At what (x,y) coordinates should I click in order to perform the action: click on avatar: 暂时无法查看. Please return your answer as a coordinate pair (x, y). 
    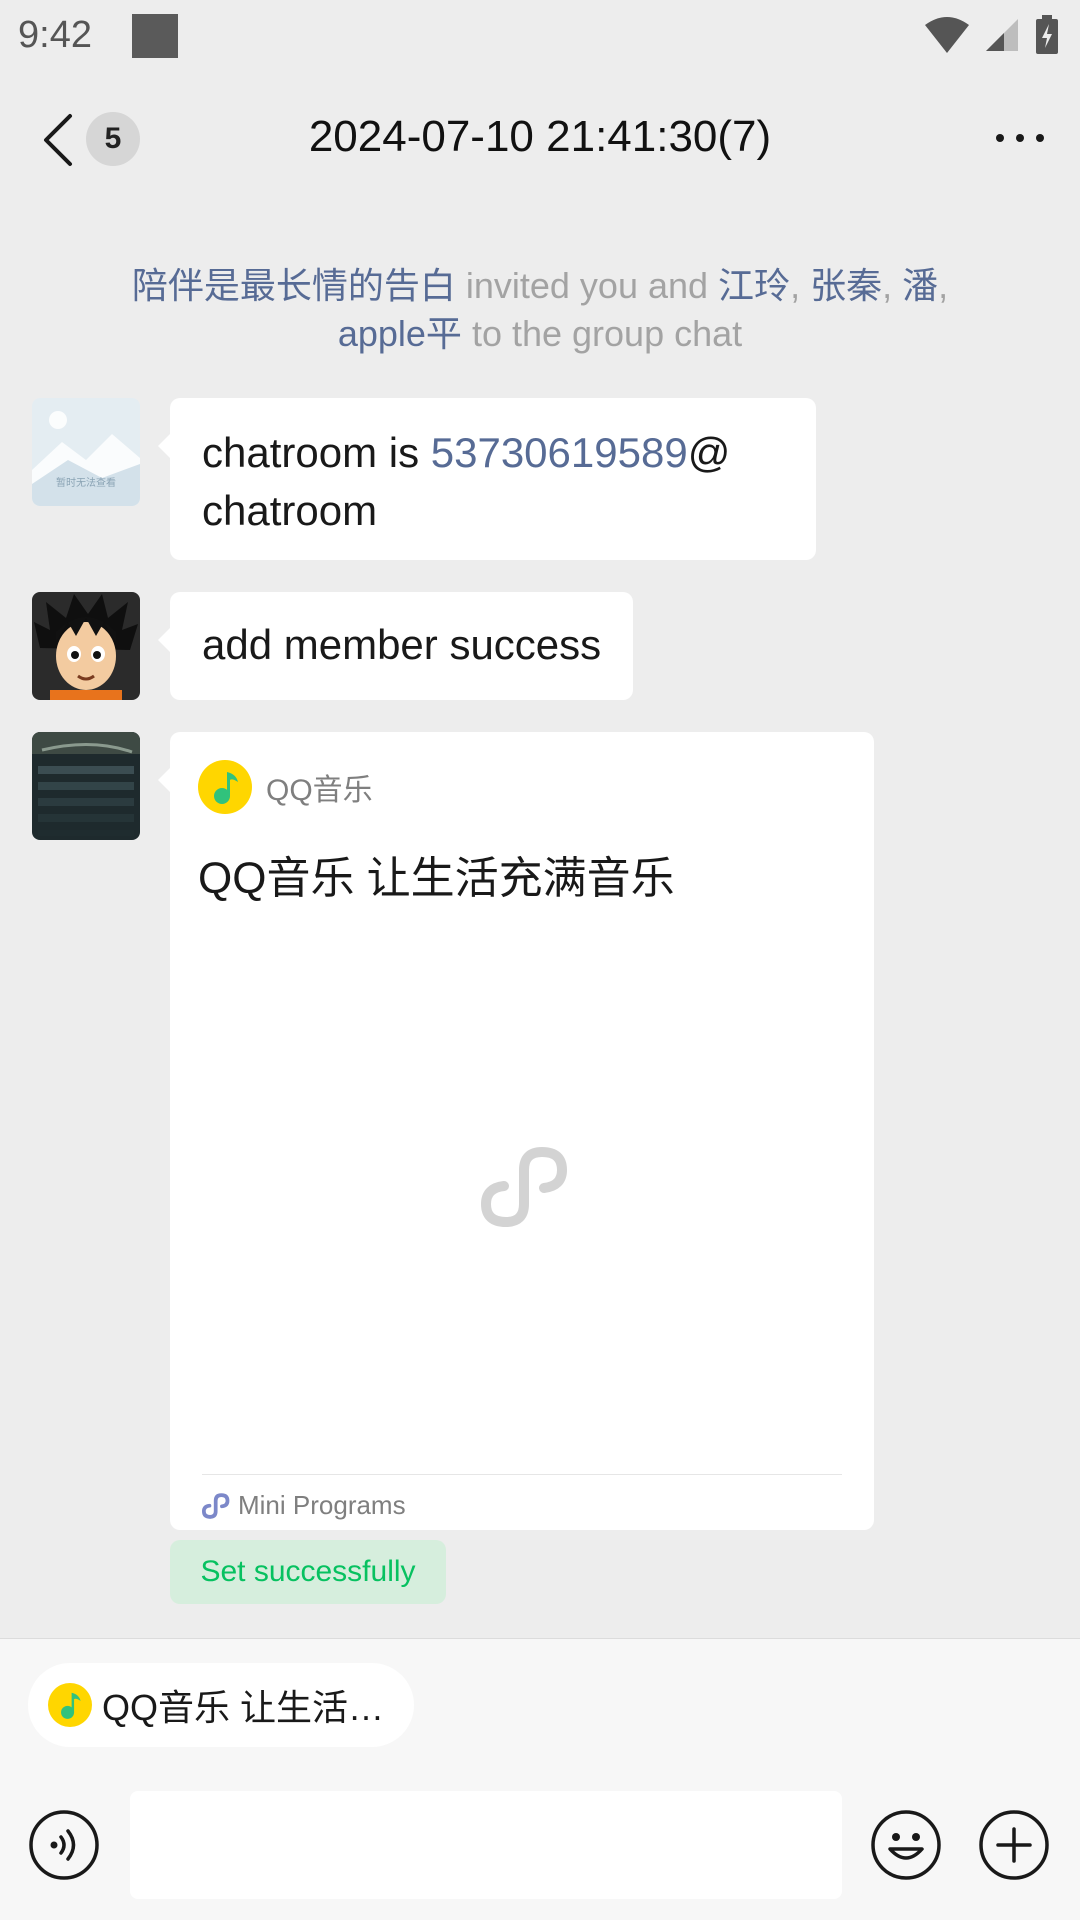
    Looking at the image, I should click on (86, 452).